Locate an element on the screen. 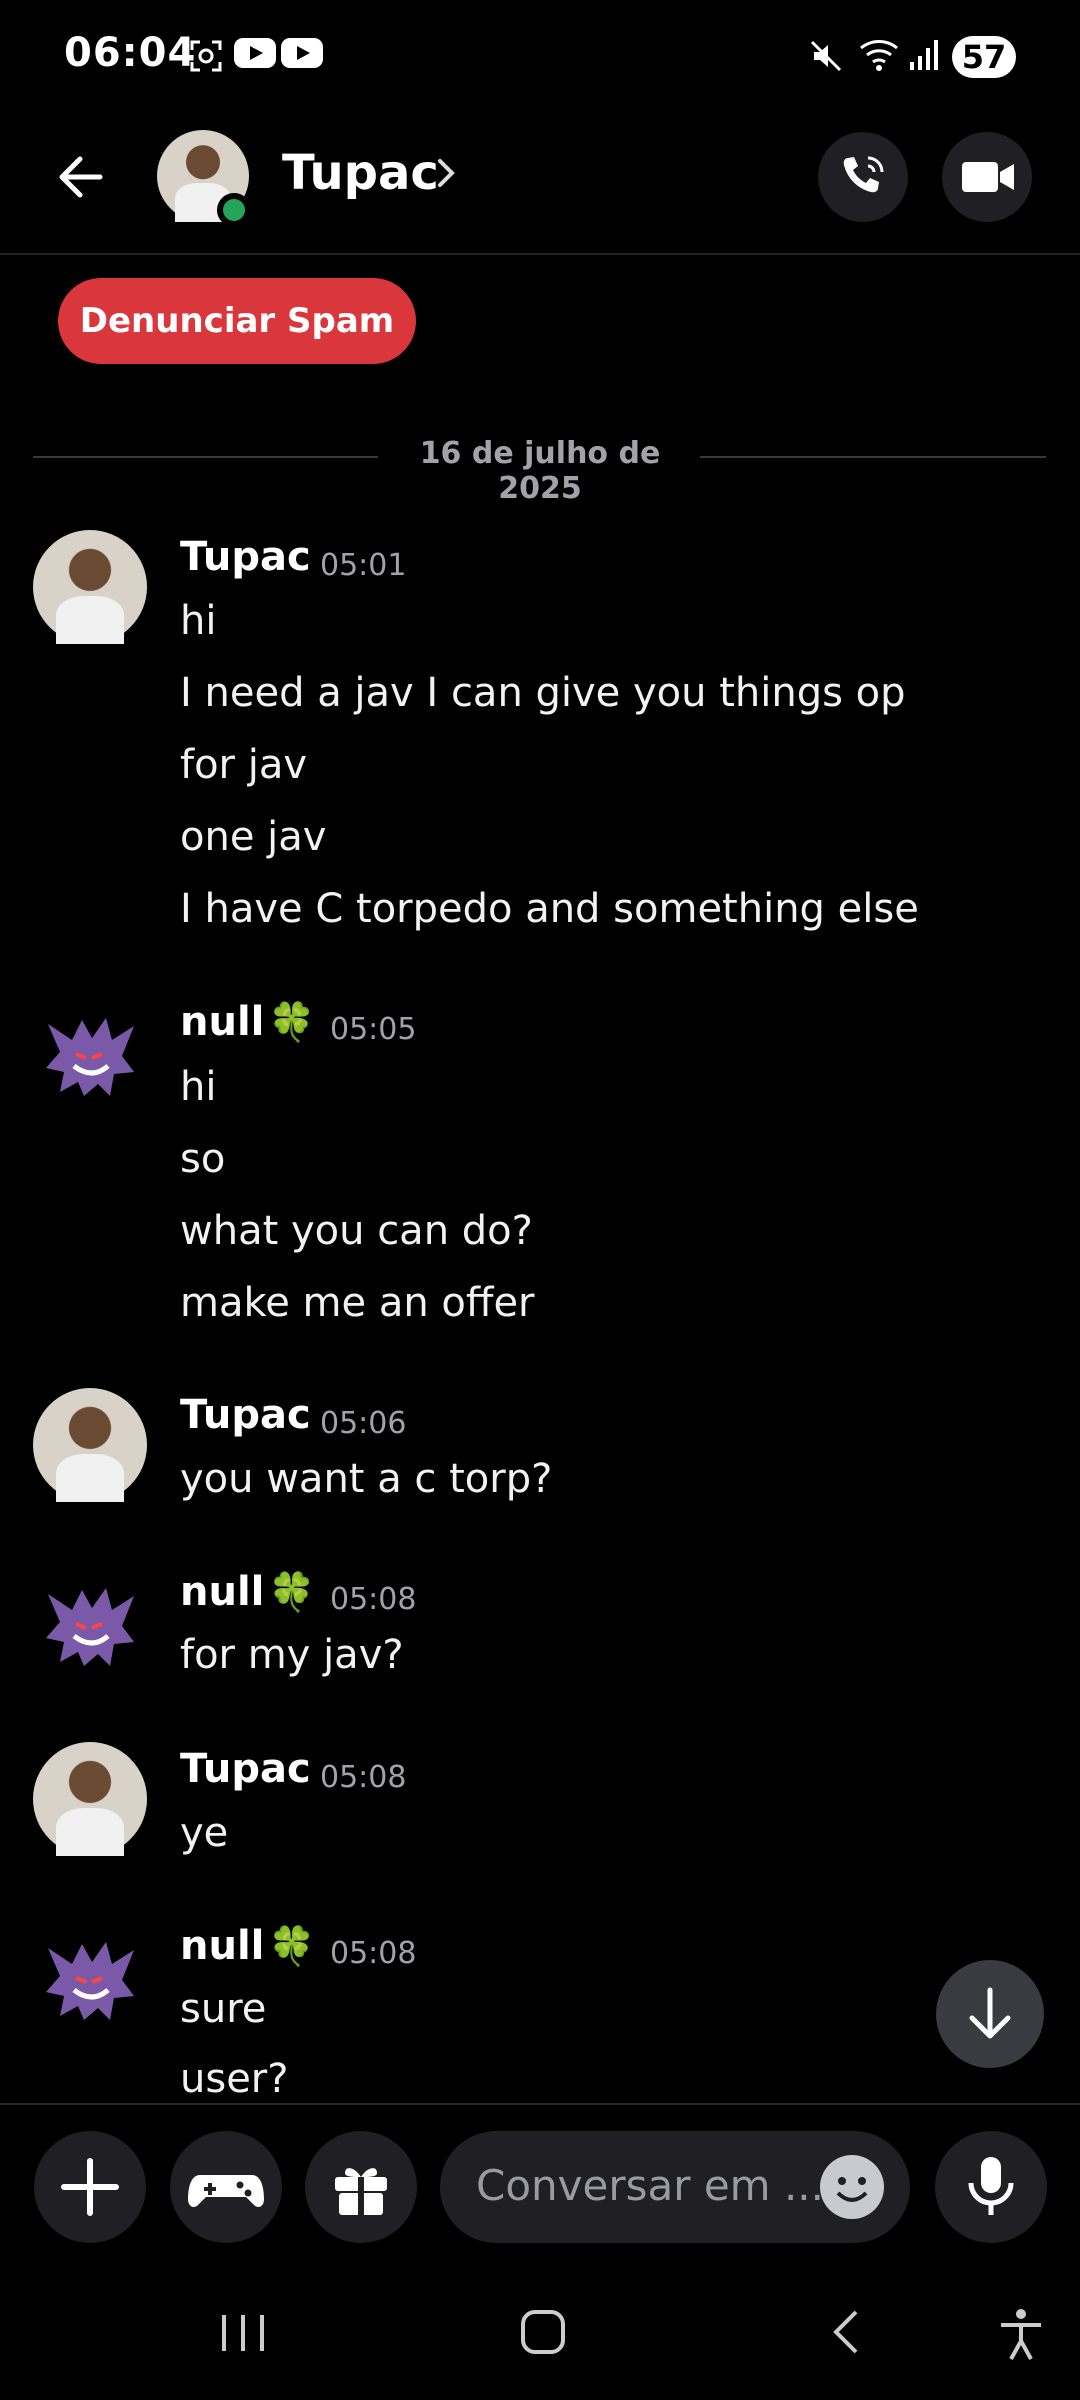  youtube-notification-icon is located at coordinates (255, 53).